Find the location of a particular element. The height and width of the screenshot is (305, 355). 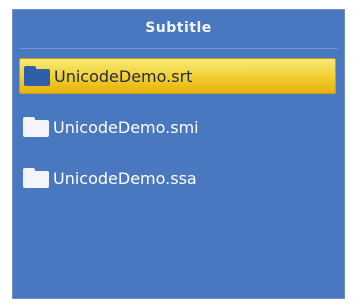

file-list-item-srt: UnicodeDemo.srt is located at coordinates (177, 76).